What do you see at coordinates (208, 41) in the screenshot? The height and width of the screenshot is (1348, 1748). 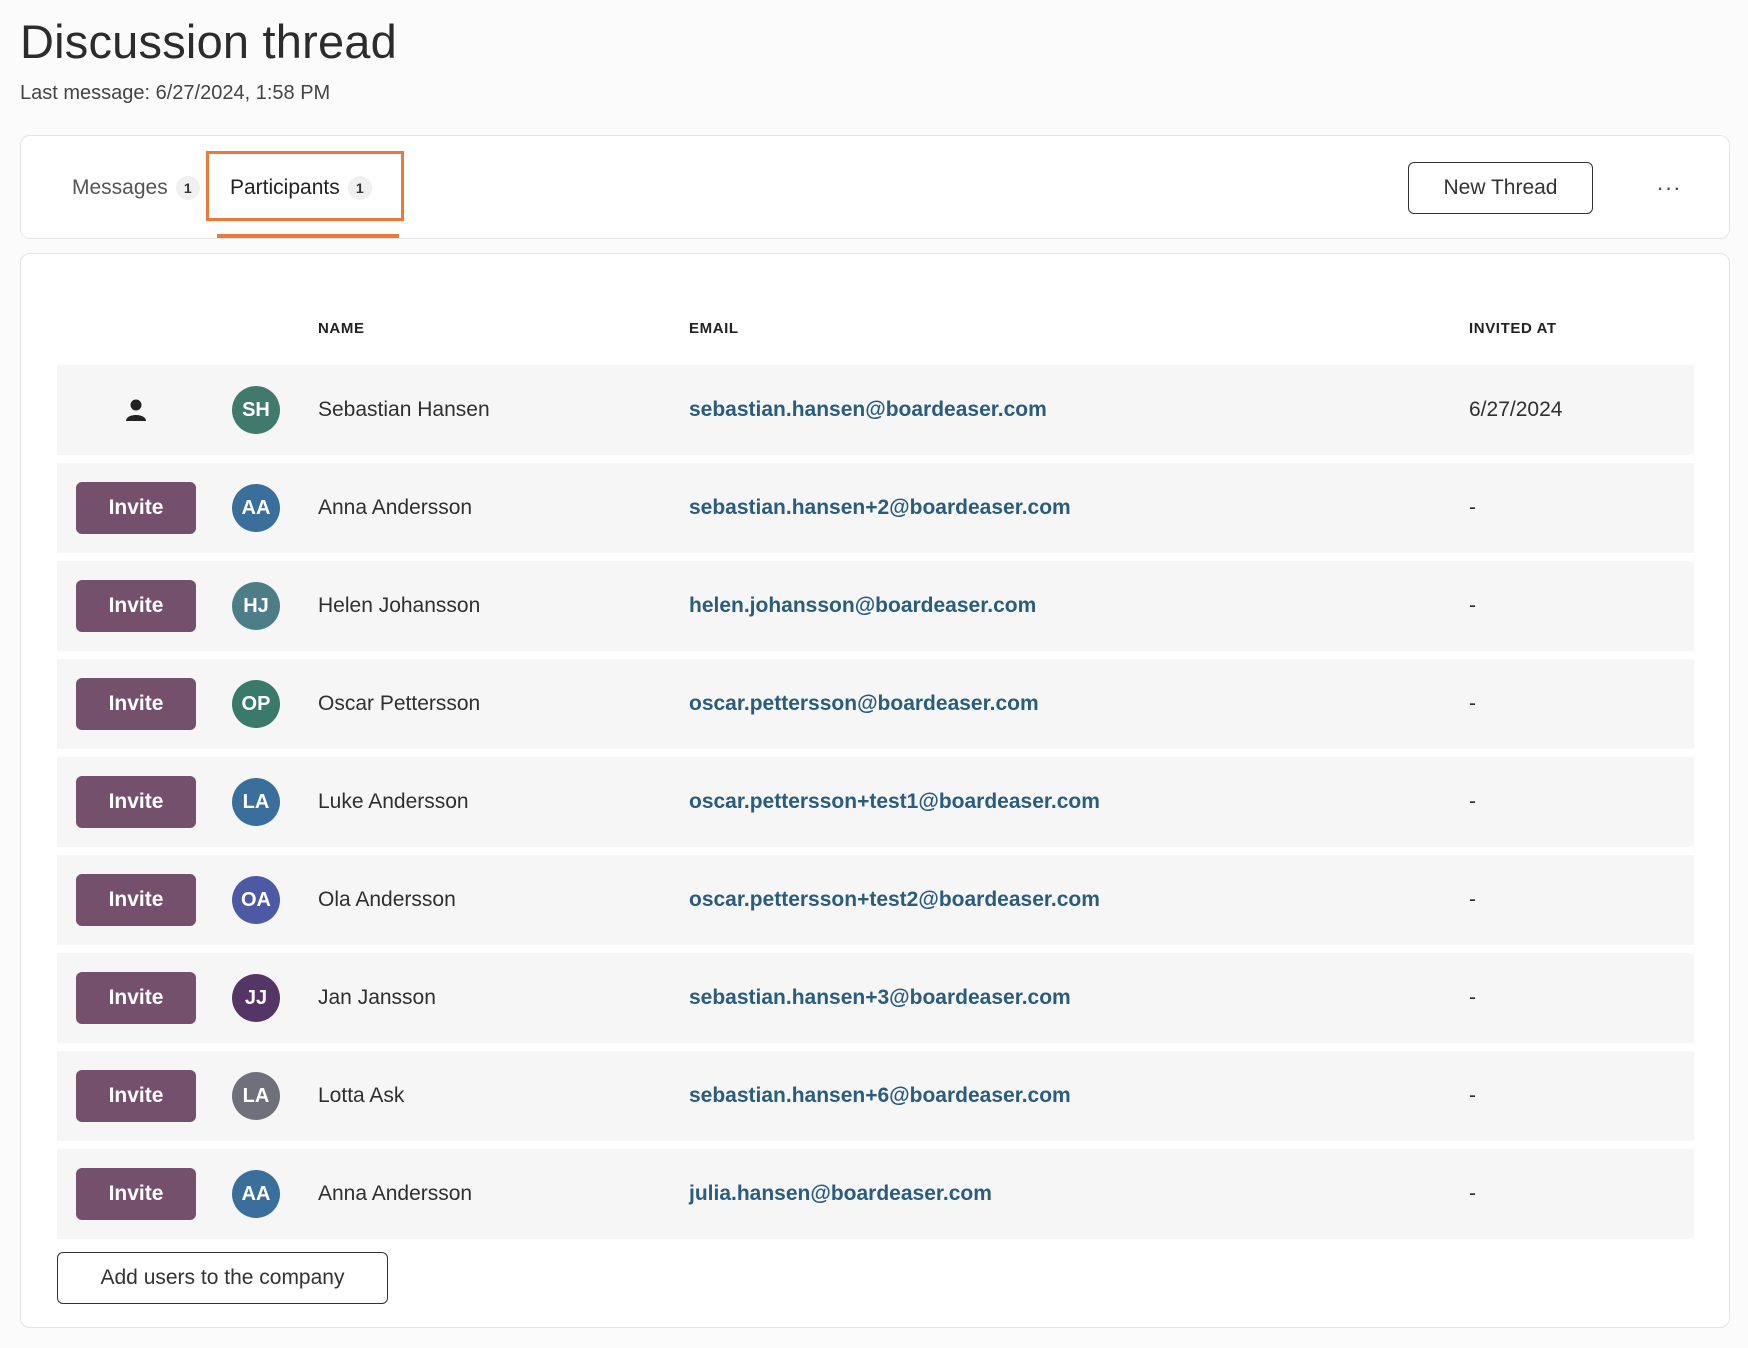 I see `page-title: Discussion thread` at bounding box center [208, 41].